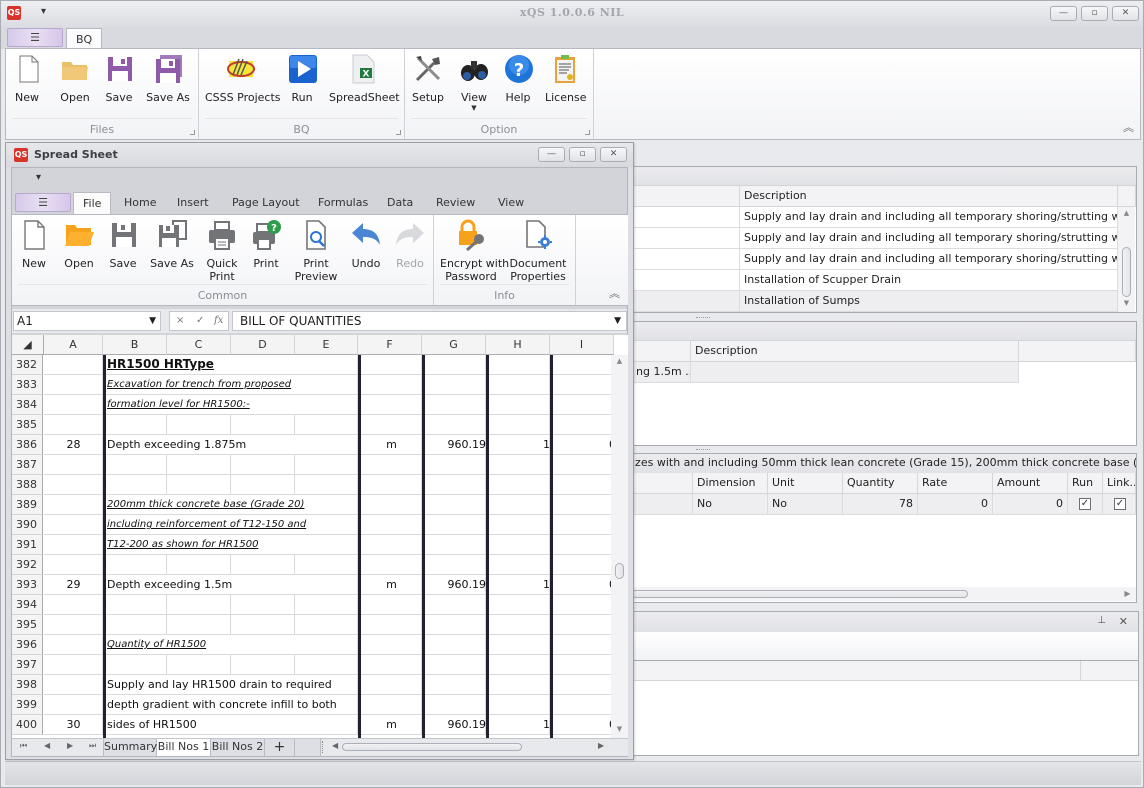 This screenshot has height=788, width=1144. I want to click on column-header-amount: Amount, so click(1030, 483).